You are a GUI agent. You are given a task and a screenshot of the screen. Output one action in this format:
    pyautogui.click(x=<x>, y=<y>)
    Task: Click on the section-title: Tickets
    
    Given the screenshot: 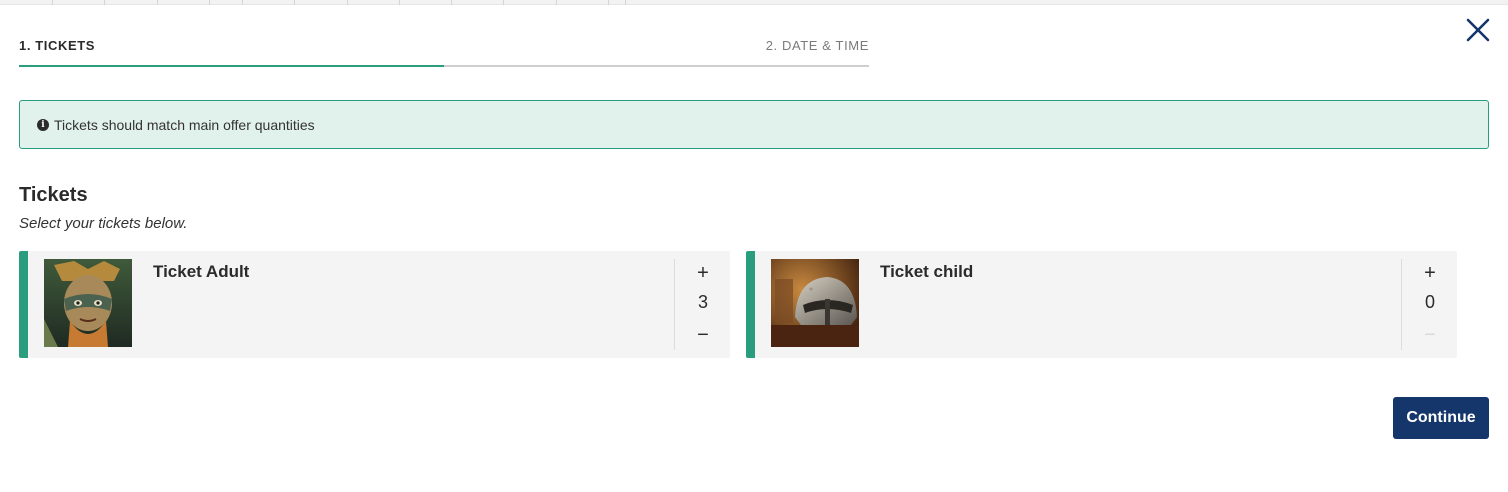 What is the action you would take?
    pyautogui.click(x=53, y=195)
    